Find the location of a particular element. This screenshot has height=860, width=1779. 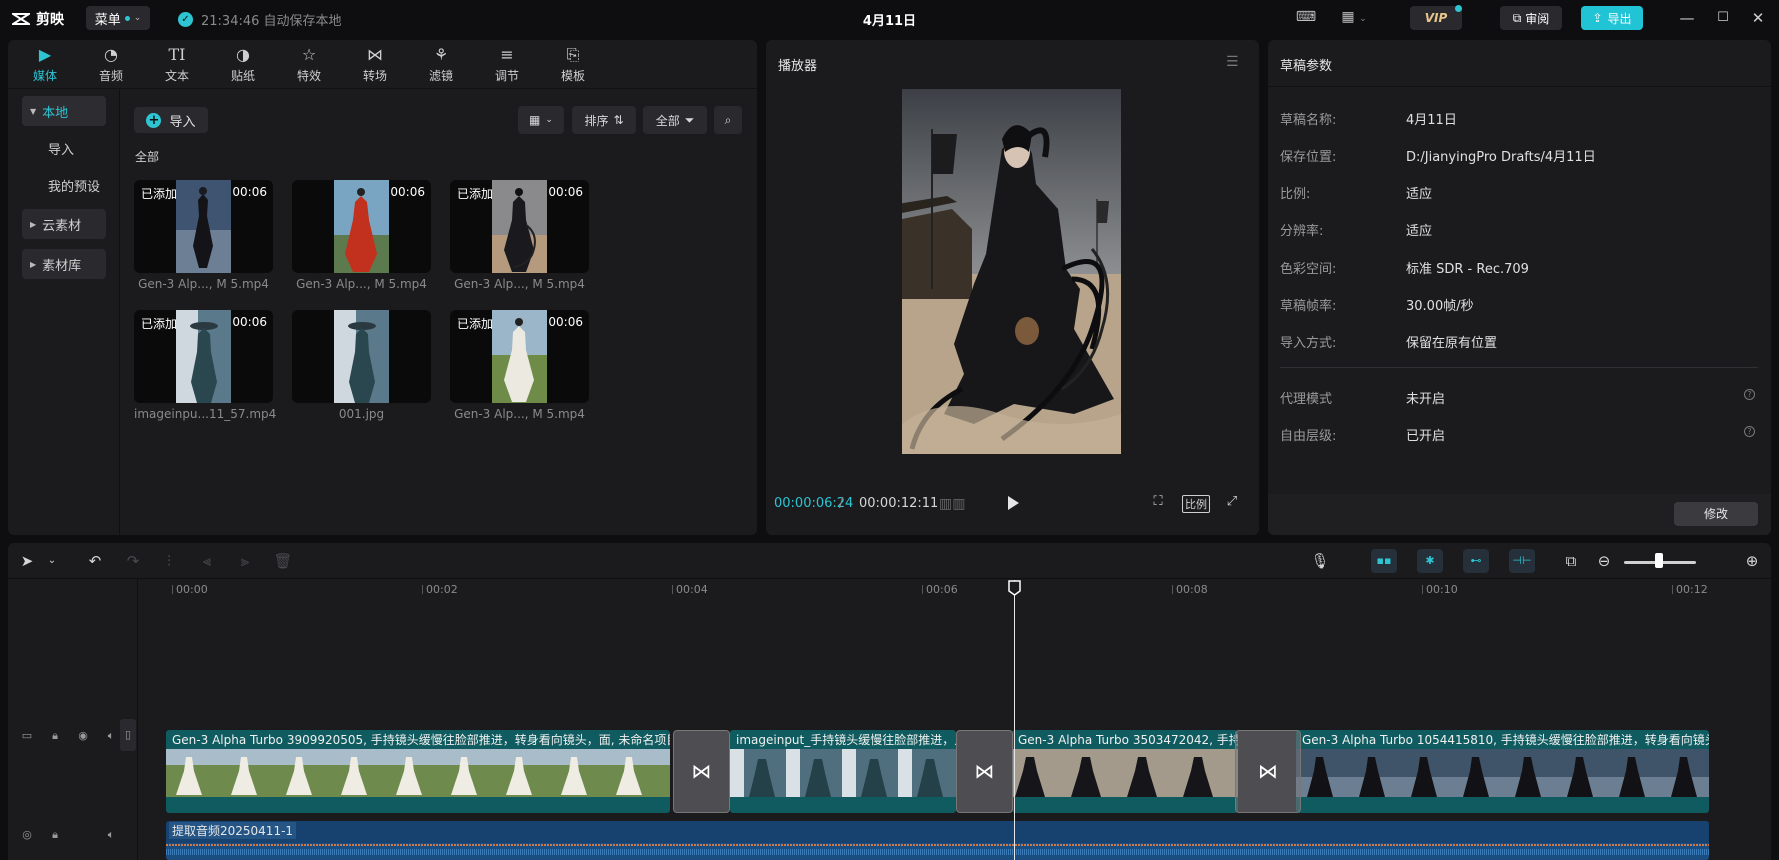

keyboard-shortcuts-icon: ⌨ is located at coordinates (1306, 18).